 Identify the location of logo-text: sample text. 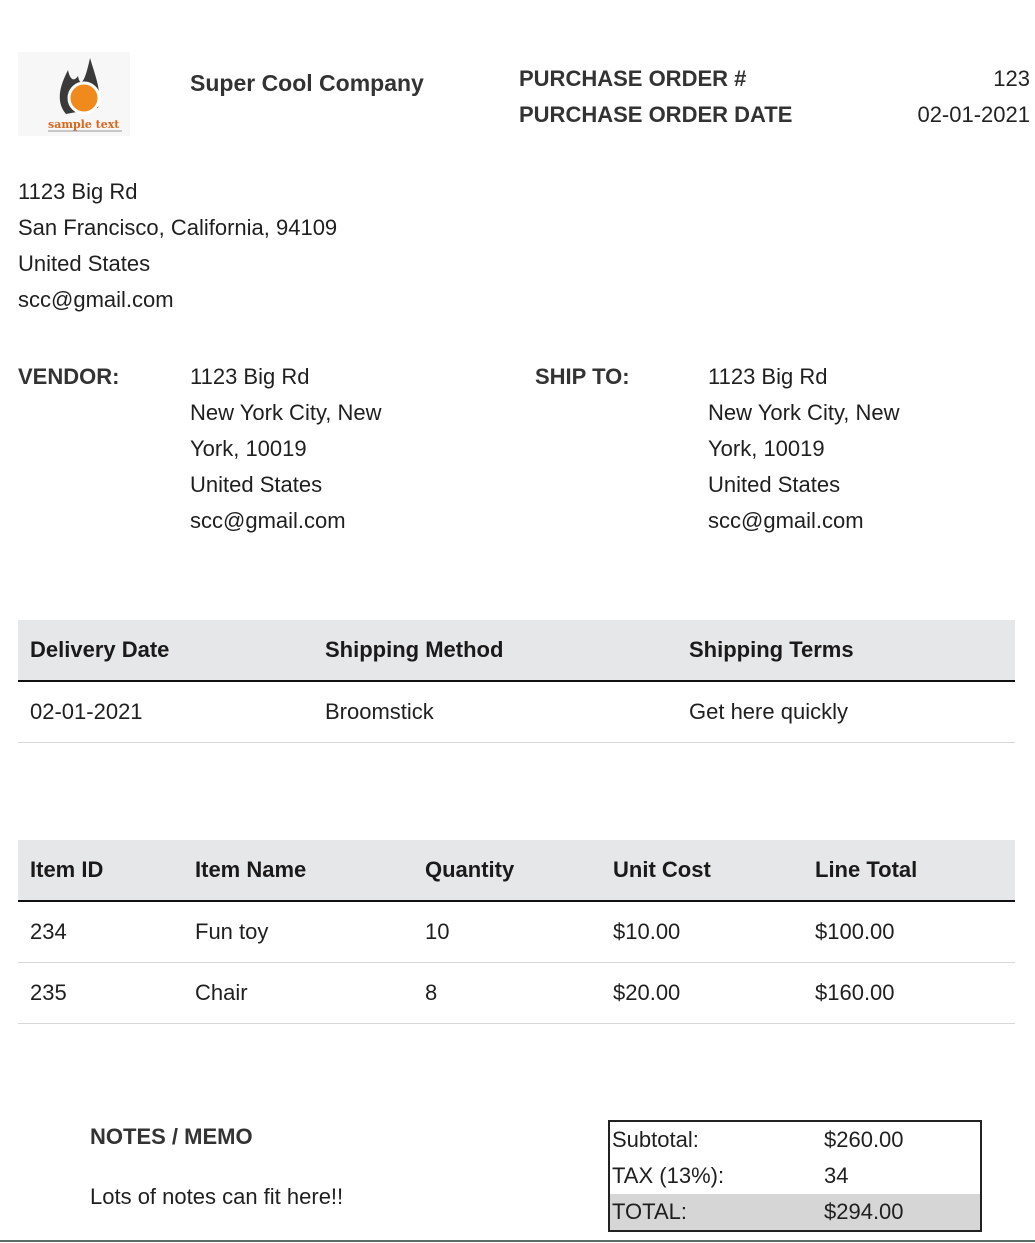
(84, 124).